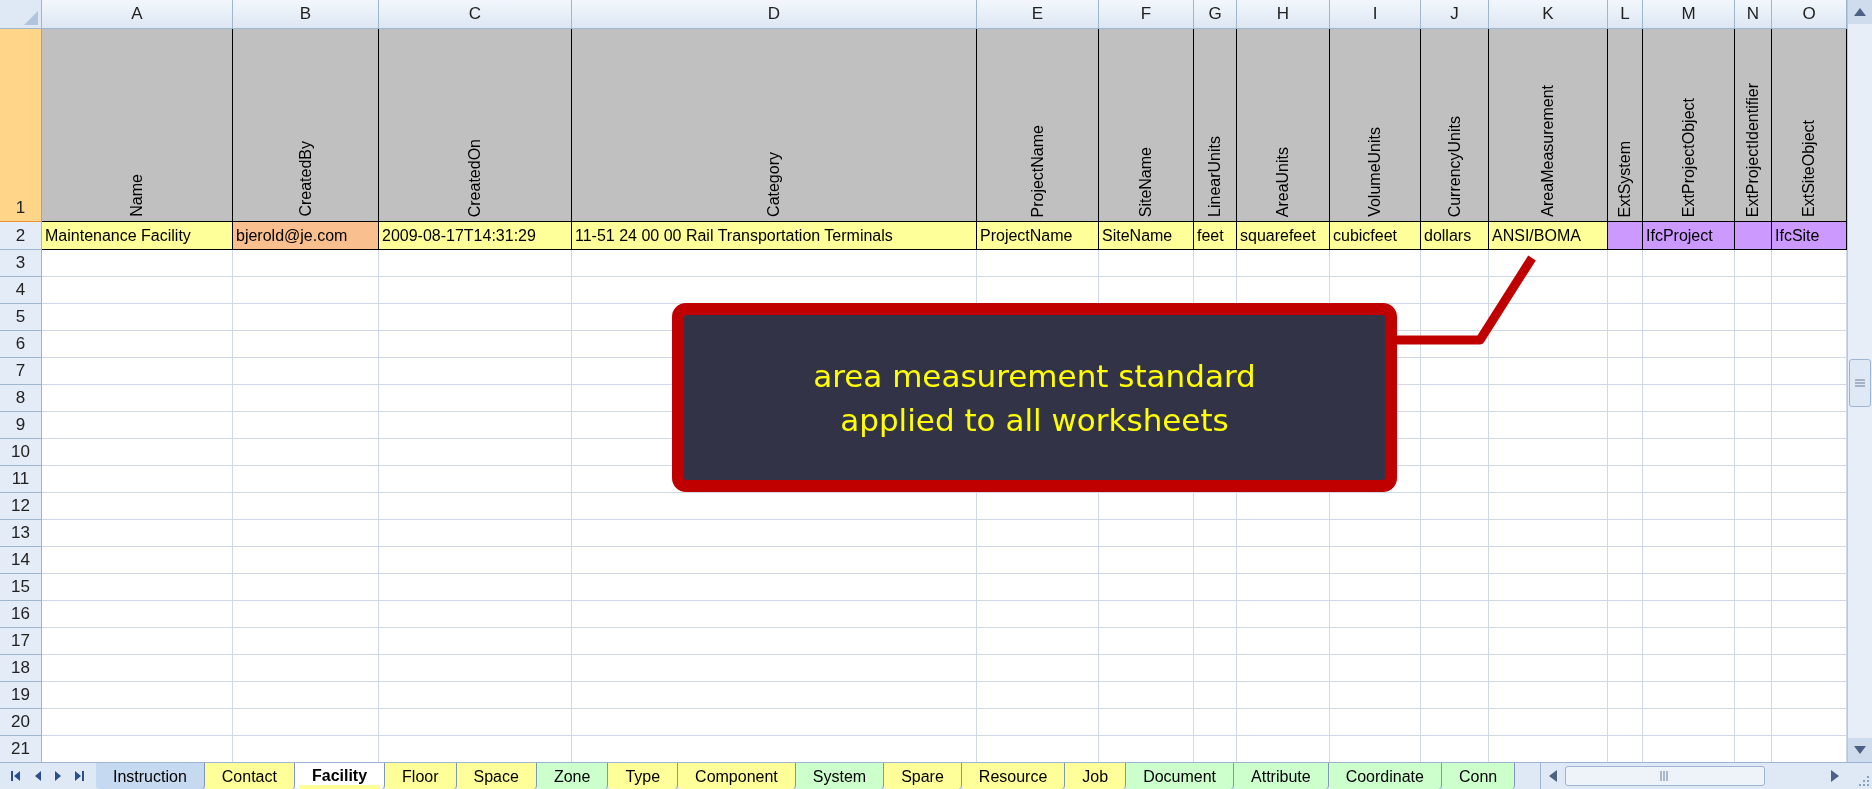  What do you see at coordinates (1037, 170) in the screenshot?
I see `column-title: ProjectName` at bounding box center [1037, 170].